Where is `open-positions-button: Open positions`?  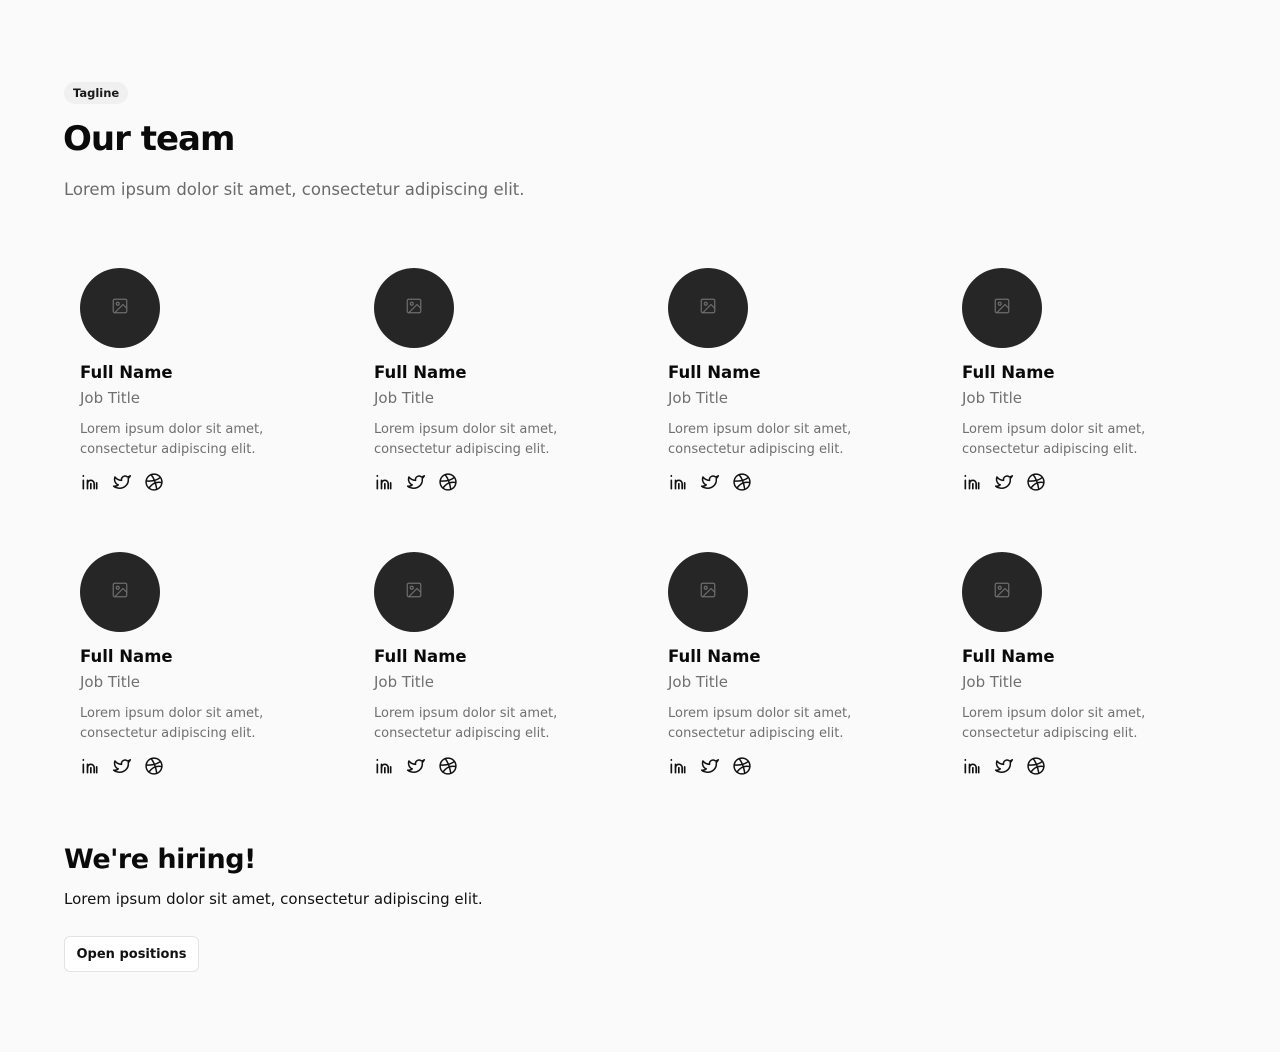 open-positions-button: Open positions is located at coordinates (131, 954).